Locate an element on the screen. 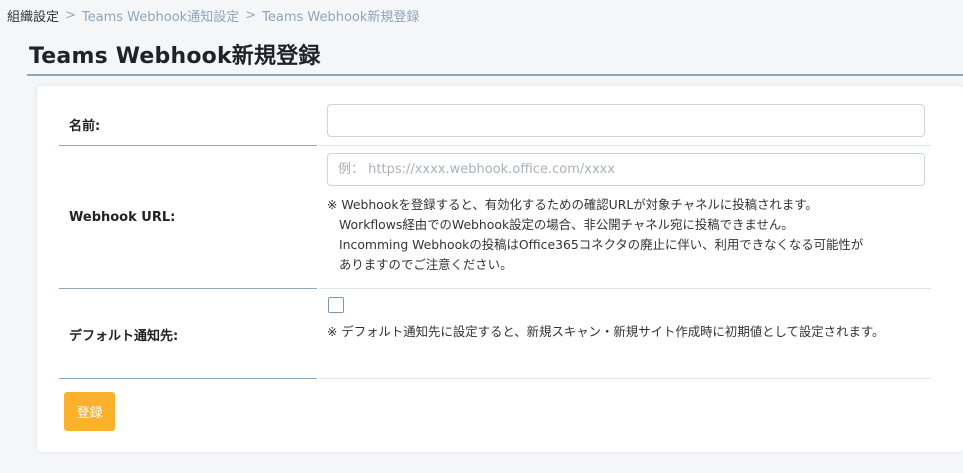 The image size is (963, 473). submit-button: 登録 is located at coordinates (89, 411).